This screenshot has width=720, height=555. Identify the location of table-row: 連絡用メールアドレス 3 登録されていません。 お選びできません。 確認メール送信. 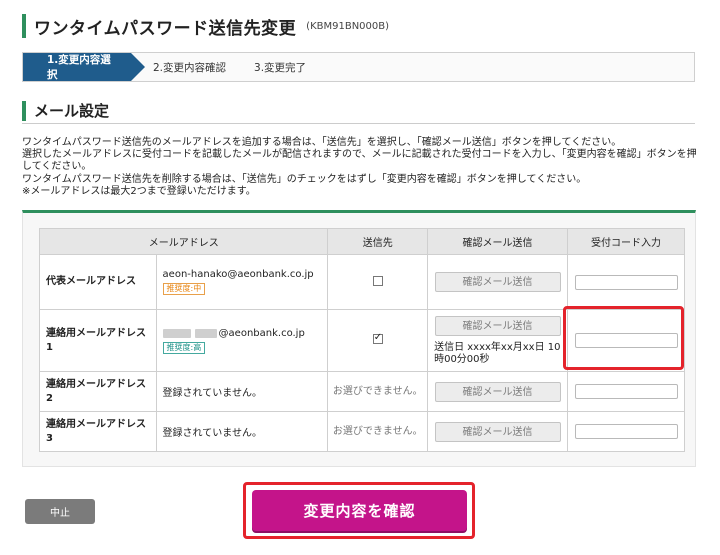
(362, 431).